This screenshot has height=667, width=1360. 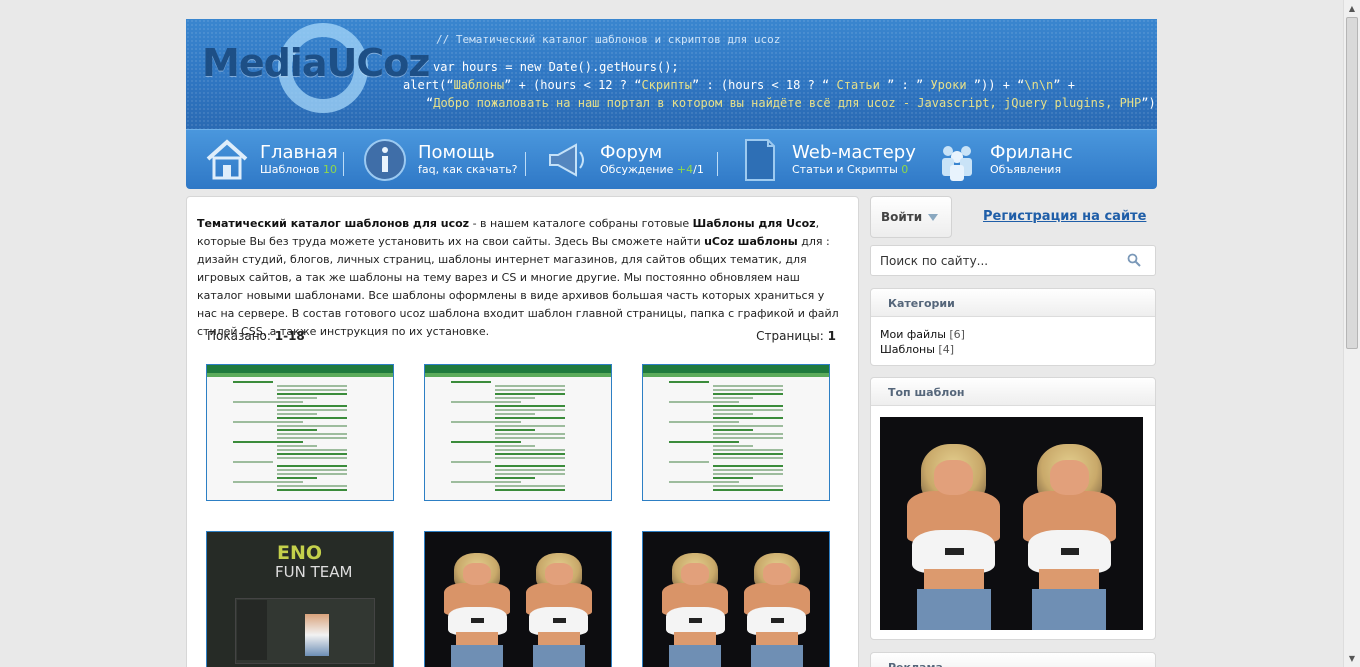 I want to click on page-link: 1, so click(x=832, y=336).